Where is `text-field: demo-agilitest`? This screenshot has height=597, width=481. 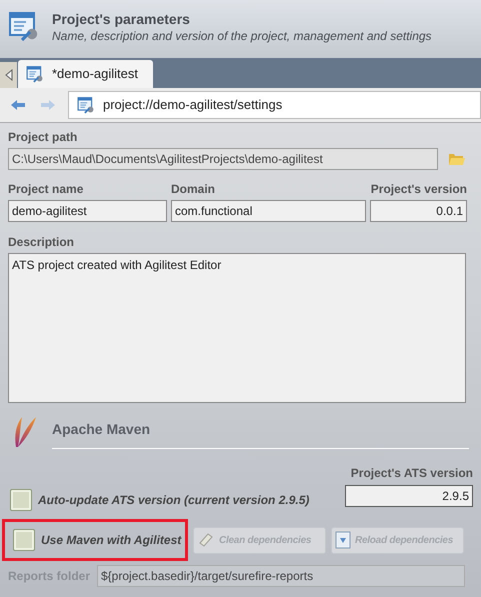 text-field: demo-agilitest is located at coordinates (87, 211).